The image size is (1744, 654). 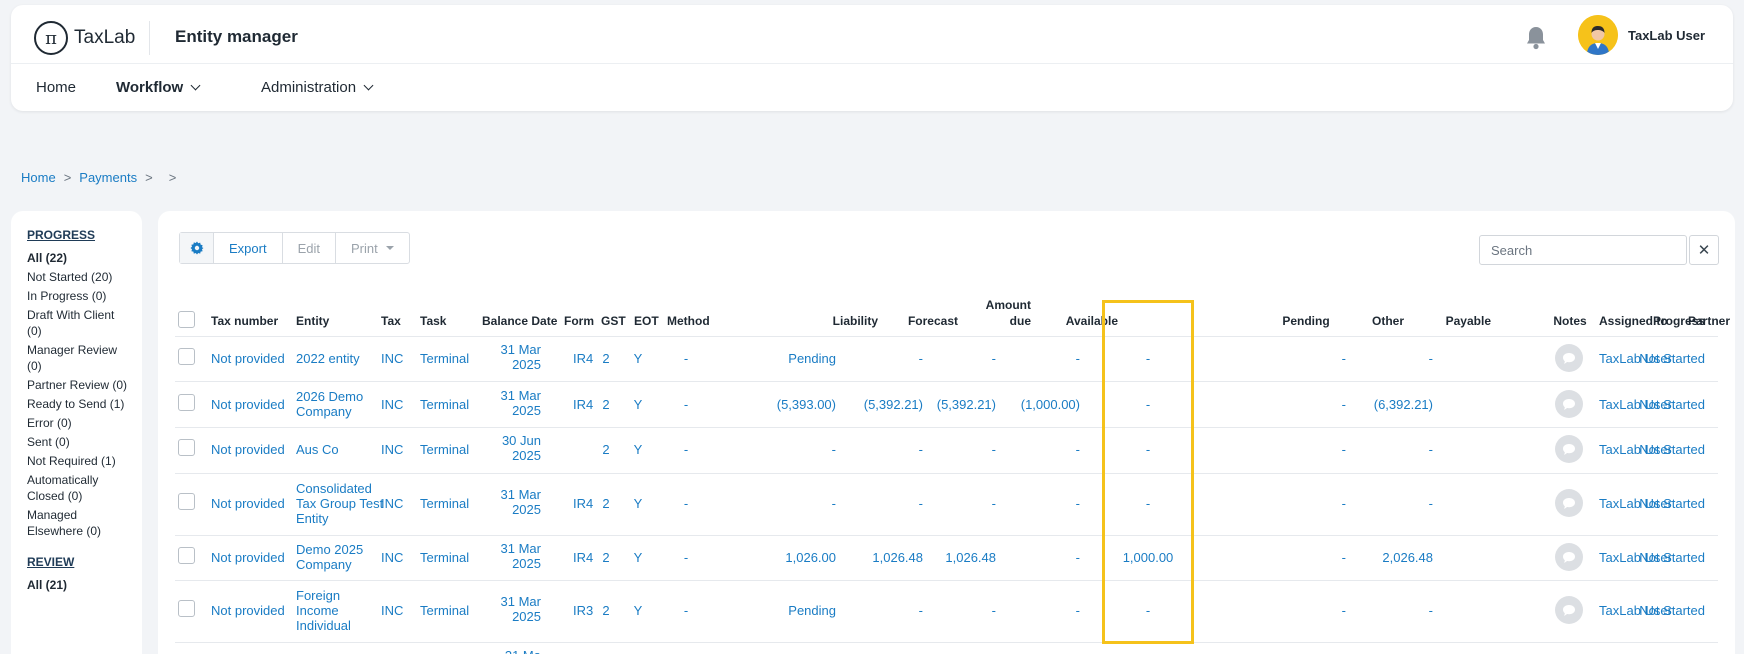 What do you see at coordinates (1383, 557) in the screenshot?
I see `cell-payable: 2,026.48` at bounding box center [1383, 557].